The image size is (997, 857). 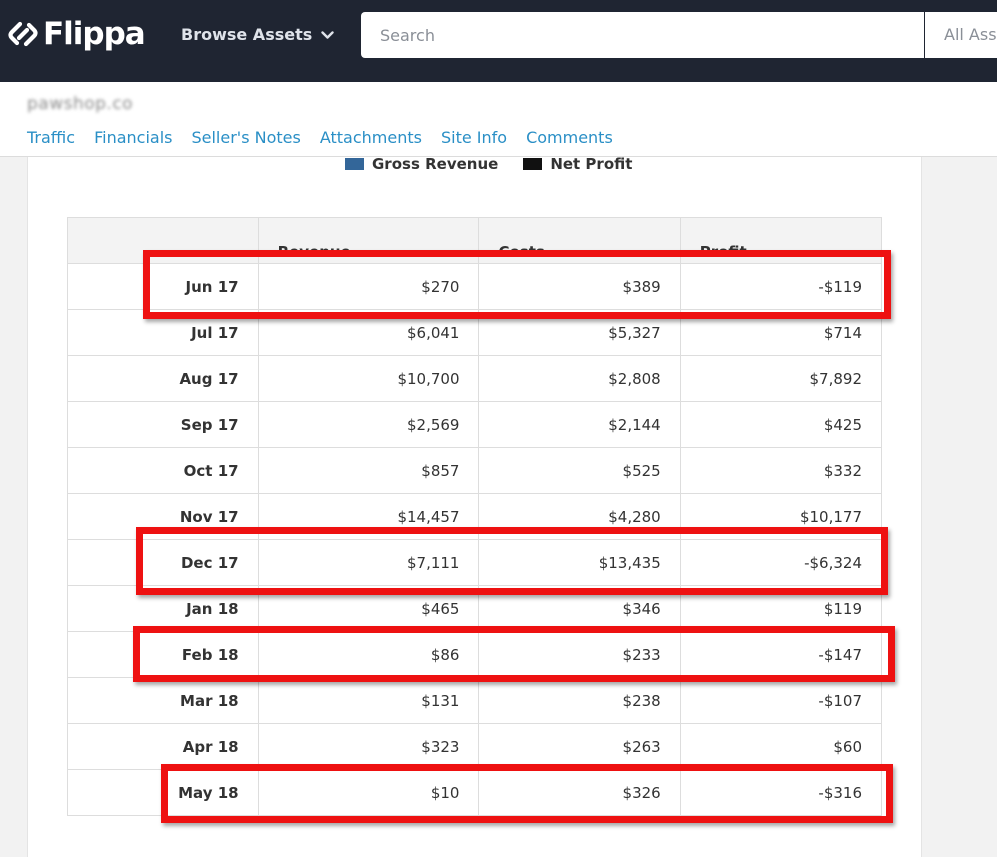 I want to click on cell-costs: $525, so click(x=579, y=470).